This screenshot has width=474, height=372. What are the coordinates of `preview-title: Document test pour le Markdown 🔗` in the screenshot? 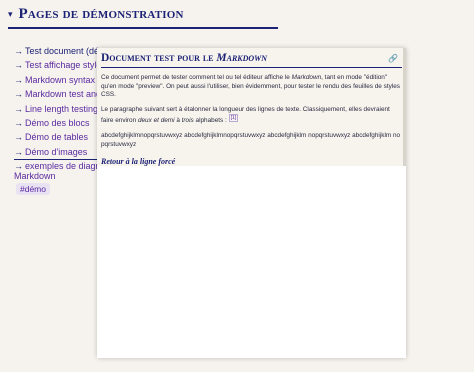 It's located at (251, 60).